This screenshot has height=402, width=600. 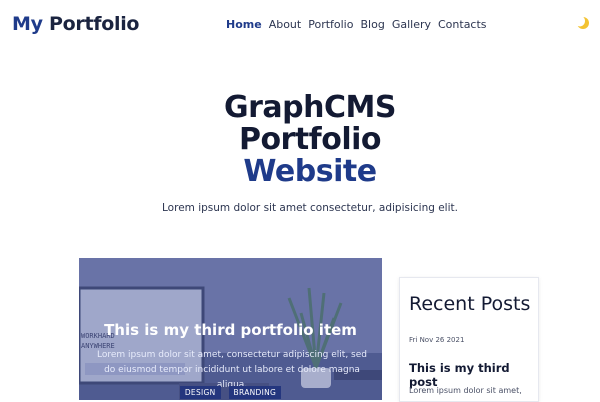 I want to click on site-logo: My Portfolio, so click(x=75, y=24).